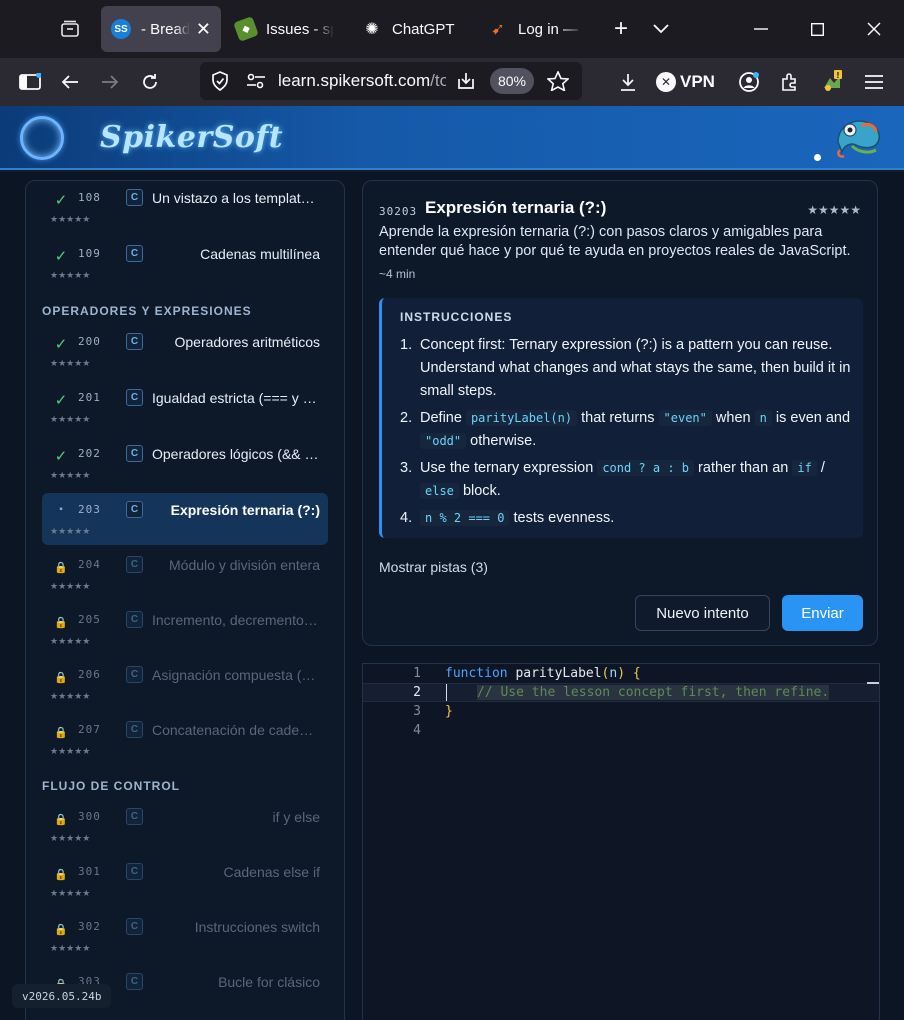  Describe the element at coordinates (832, 82) in the screenshot. I see `notice-icon: !` at that location.